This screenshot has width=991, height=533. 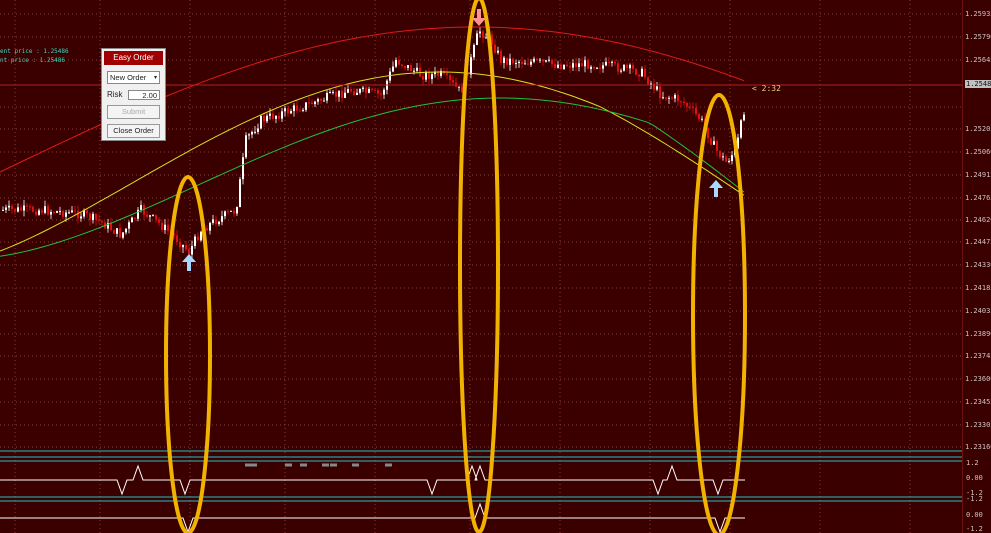 I want to click on price-tick-label: 1.23600, so click(x=978, y=379).